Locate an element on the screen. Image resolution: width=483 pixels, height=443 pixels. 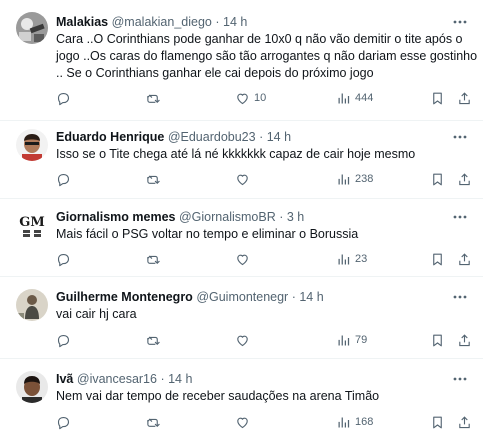
avatar: GM is located at coordinates (32, 225).